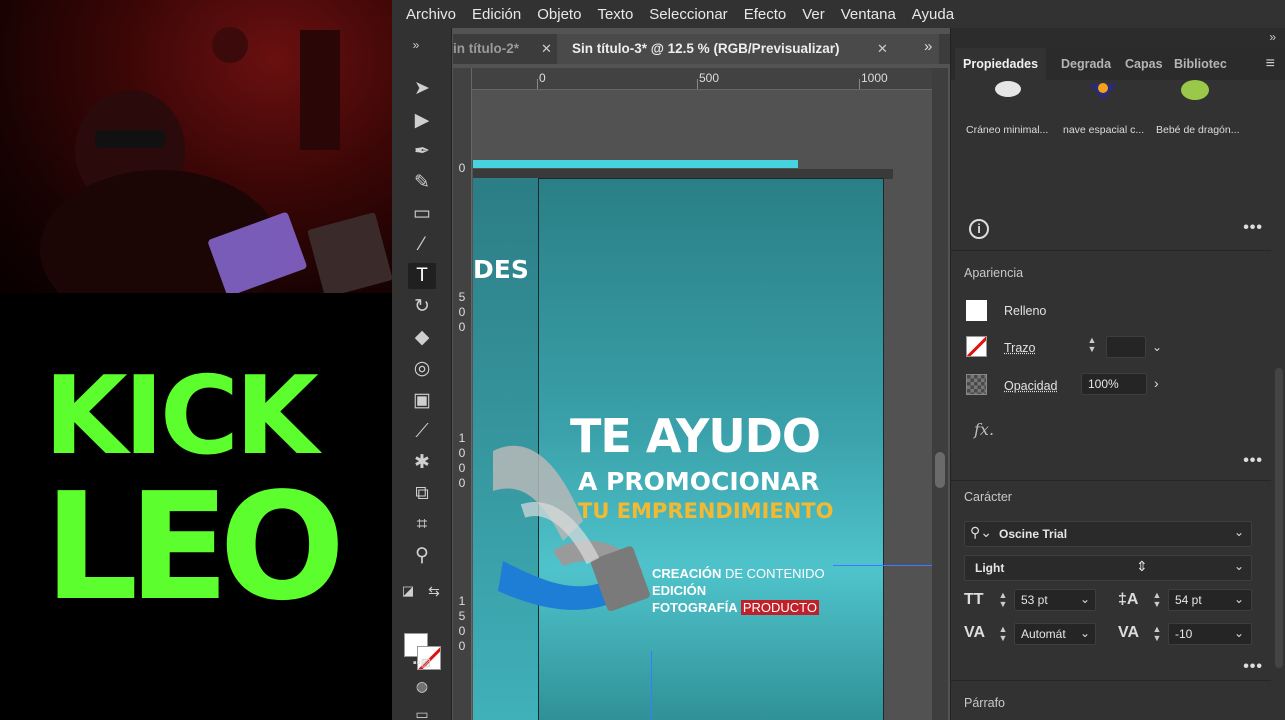 The height and width of the screenshot is (720, 1285). What do you see at coordinates (1157, 634) in the screenshot?
I see `tracking-stepper: ▲ ▼` at bounding box center [1157, 634].